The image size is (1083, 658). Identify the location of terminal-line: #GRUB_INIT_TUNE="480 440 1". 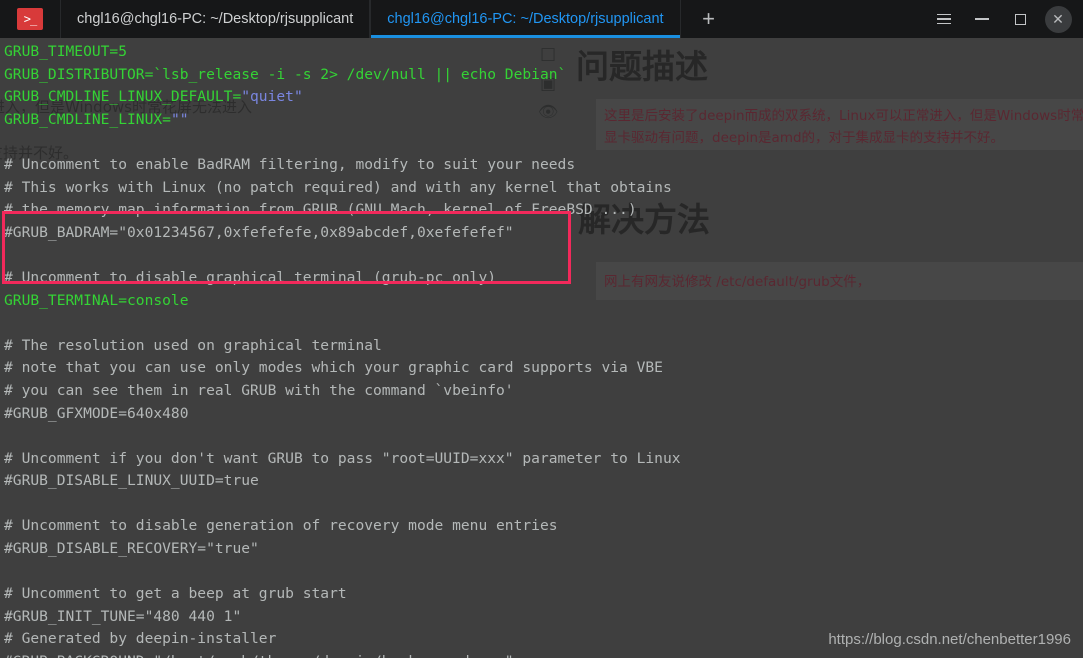
(543, 617).